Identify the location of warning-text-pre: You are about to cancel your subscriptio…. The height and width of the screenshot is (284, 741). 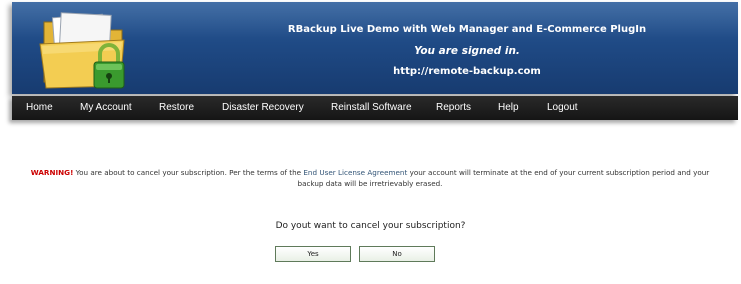
(188, 172).